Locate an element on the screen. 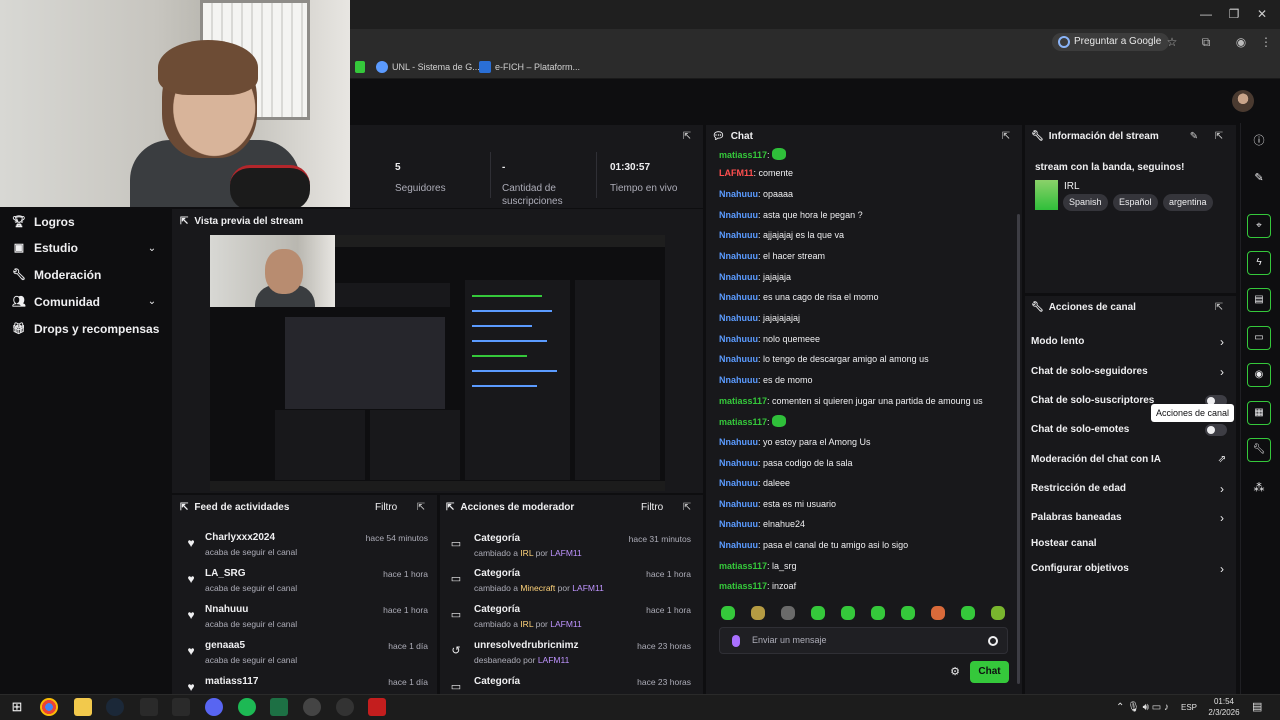  send-chat-button: Chat is located at coordinates (989, 672).